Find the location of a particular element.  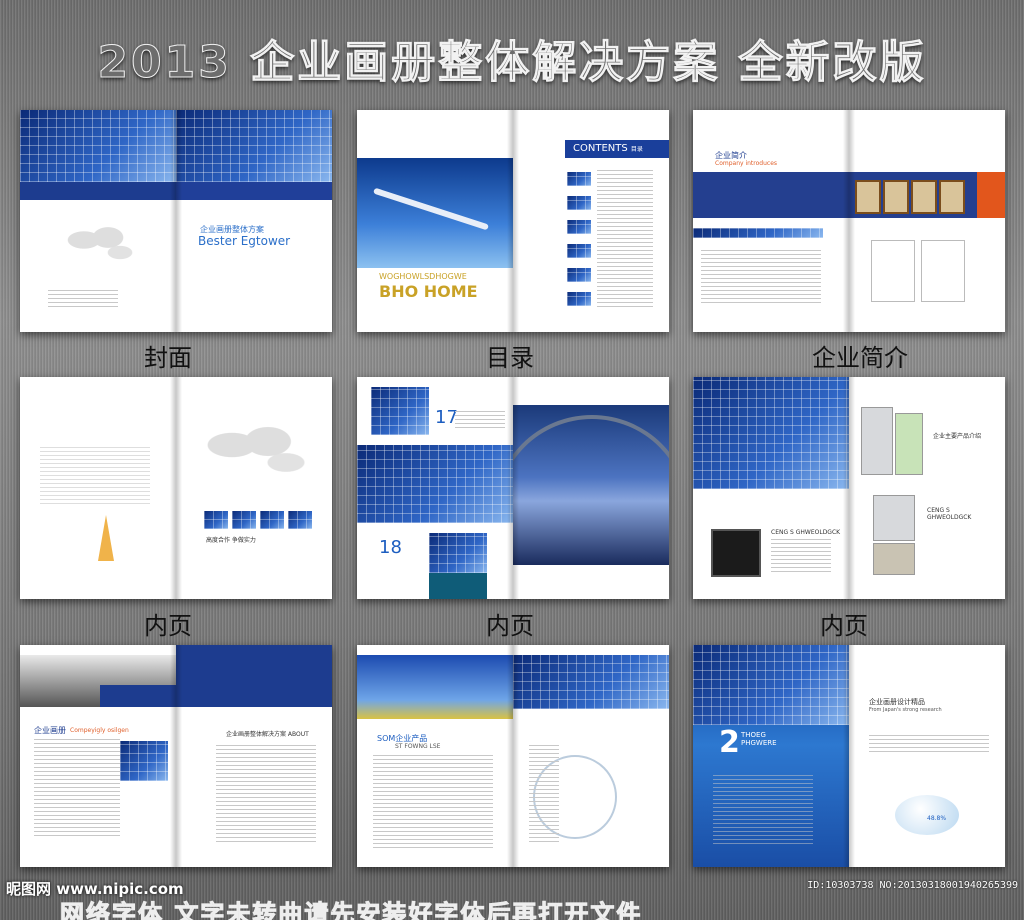

contents-word: CONTENTS is located at coordinates (600, 148).